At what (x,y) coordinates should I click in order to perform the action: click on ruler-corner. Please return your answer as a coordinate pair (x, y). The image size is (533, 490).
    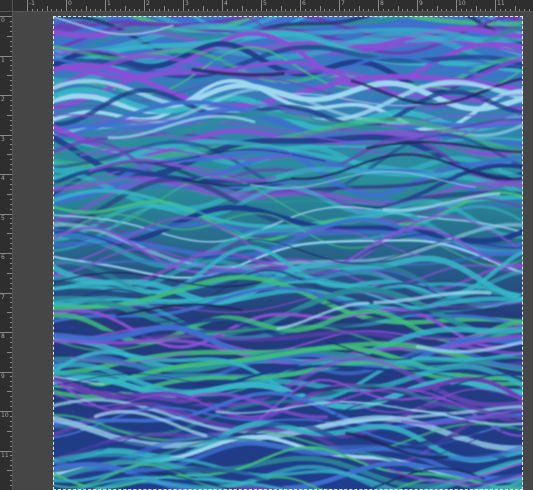
    Looking at the image, I should click on (6, 6).